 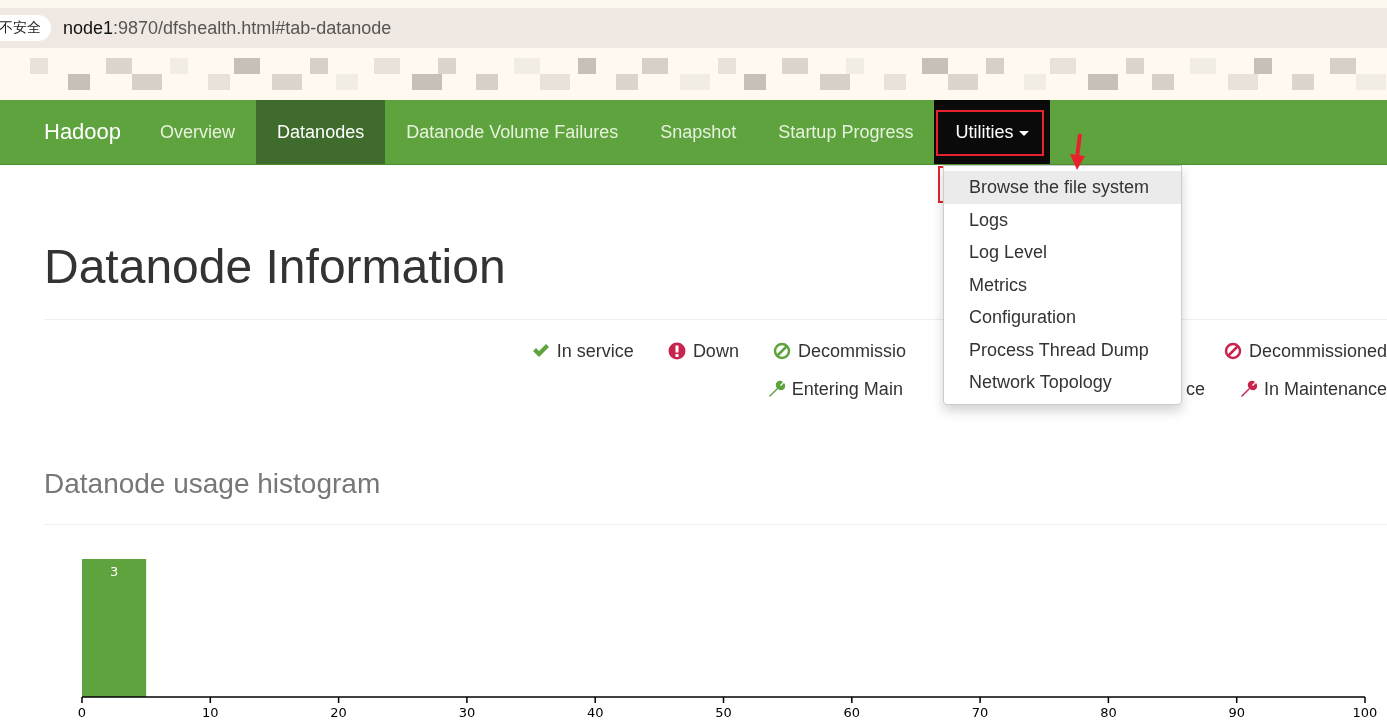 What do you see at coordinates (595, 712) in the screenshot?
I see `axis-tick-label: 40` at bounding box center [595, 712].